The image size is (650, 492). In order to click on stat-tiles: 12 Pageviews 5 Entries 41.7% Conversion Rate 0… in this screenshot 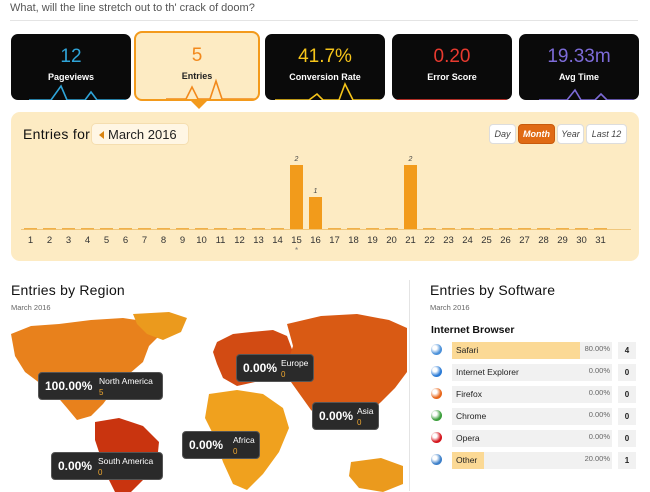, I will do `click(325, 66)`.